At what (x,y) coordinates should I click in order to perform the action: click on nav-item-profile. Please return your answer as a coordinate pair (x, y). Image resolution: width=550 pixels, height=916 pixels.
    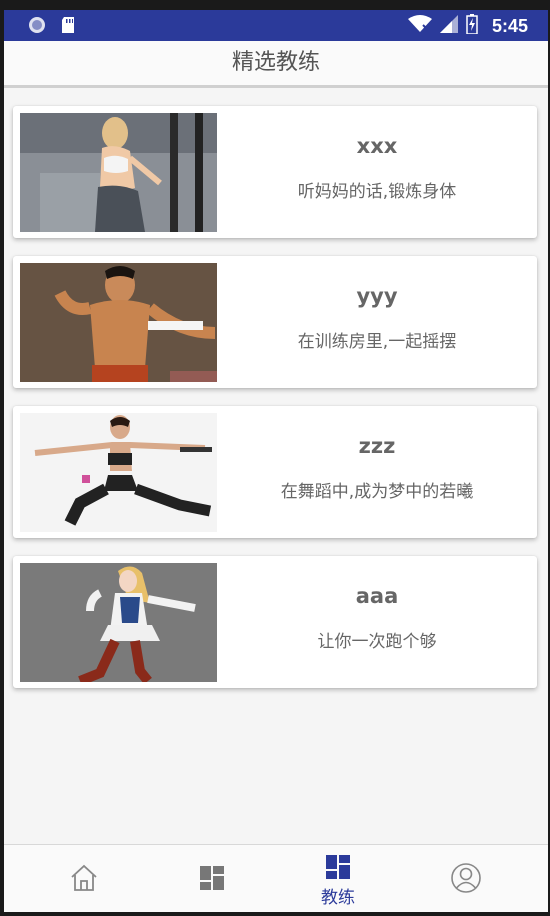
    Looking at the image, I should click on (466, 878).